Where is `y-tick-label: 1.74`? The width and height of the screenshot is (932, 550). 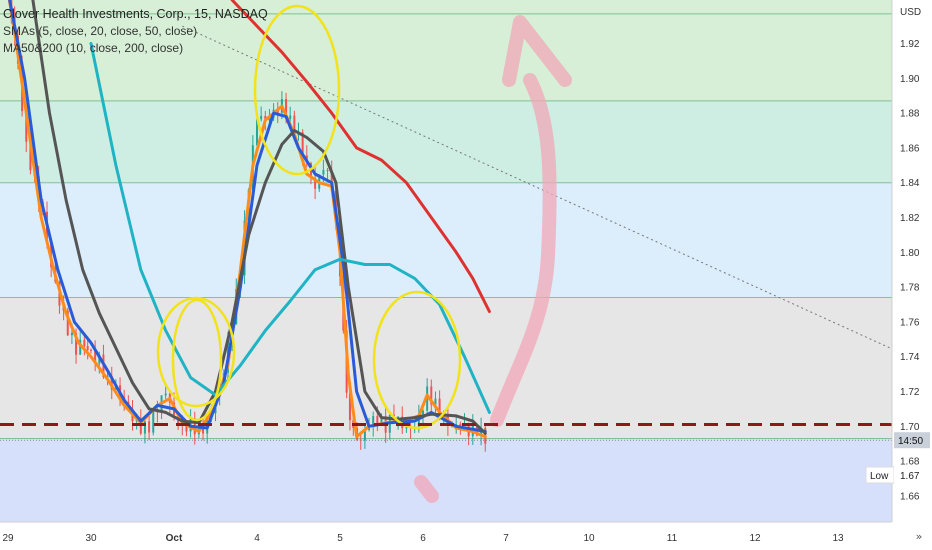 y-tick-label: 1.74 is located at coordinates (910, 357).